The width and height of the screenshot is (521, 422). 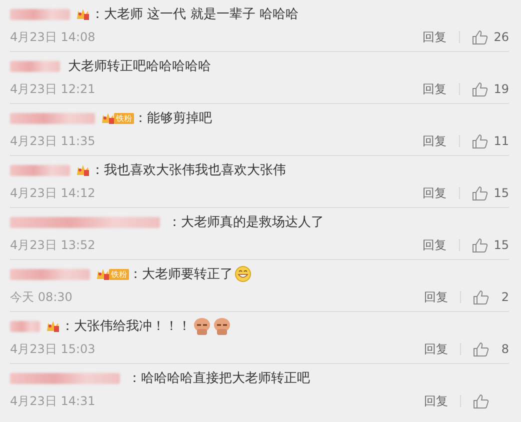 I want to click on like-count: 19, so click(x=501, y=89).